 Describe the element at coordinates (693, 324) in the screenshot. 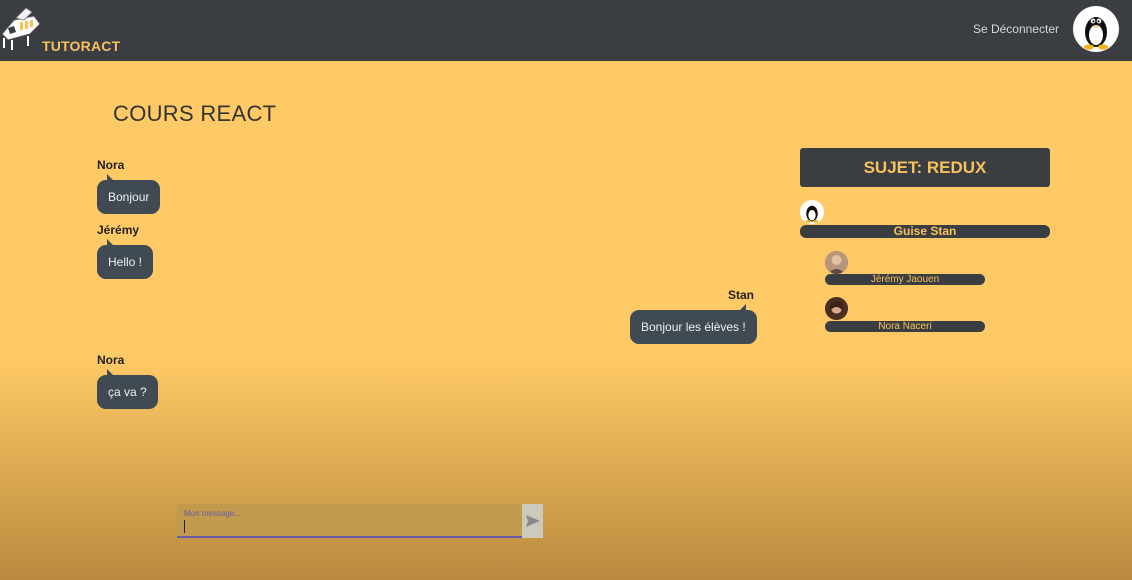

I see `message-bubble: Bonjour les élèves !` at that location.